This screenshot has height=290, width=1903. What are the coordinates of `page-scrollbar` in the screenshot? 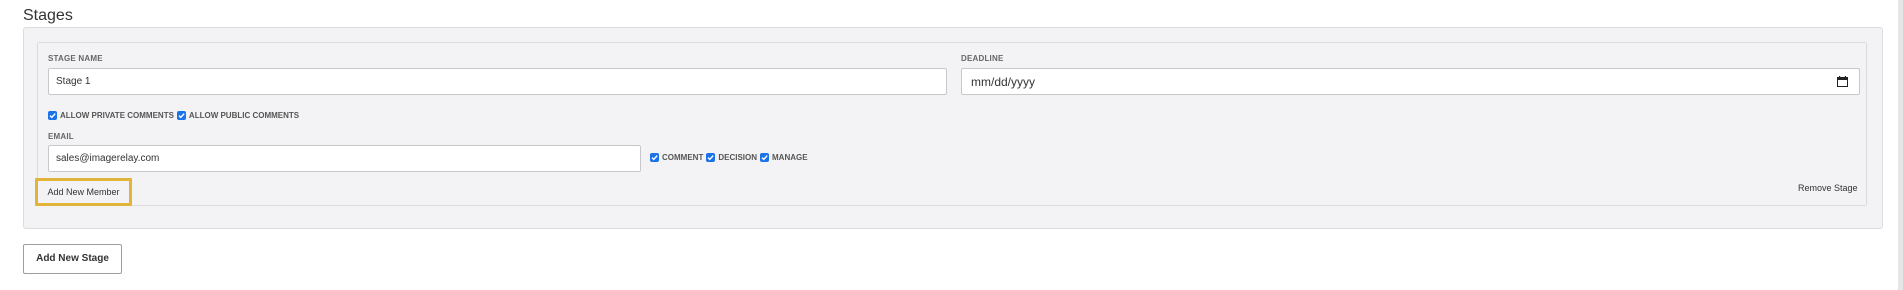 It's located at (1900, 145).